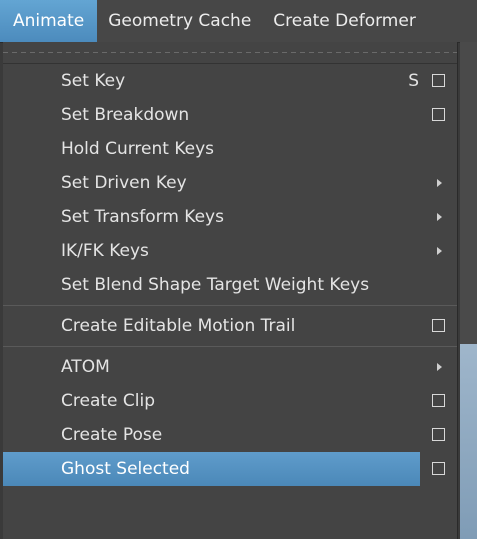 This screenshot has height=539, width=477. What do you see at coordinates (49, 21) in the screenshot?
I see `menu-animate: Animate` at bounding box center [49, 21].